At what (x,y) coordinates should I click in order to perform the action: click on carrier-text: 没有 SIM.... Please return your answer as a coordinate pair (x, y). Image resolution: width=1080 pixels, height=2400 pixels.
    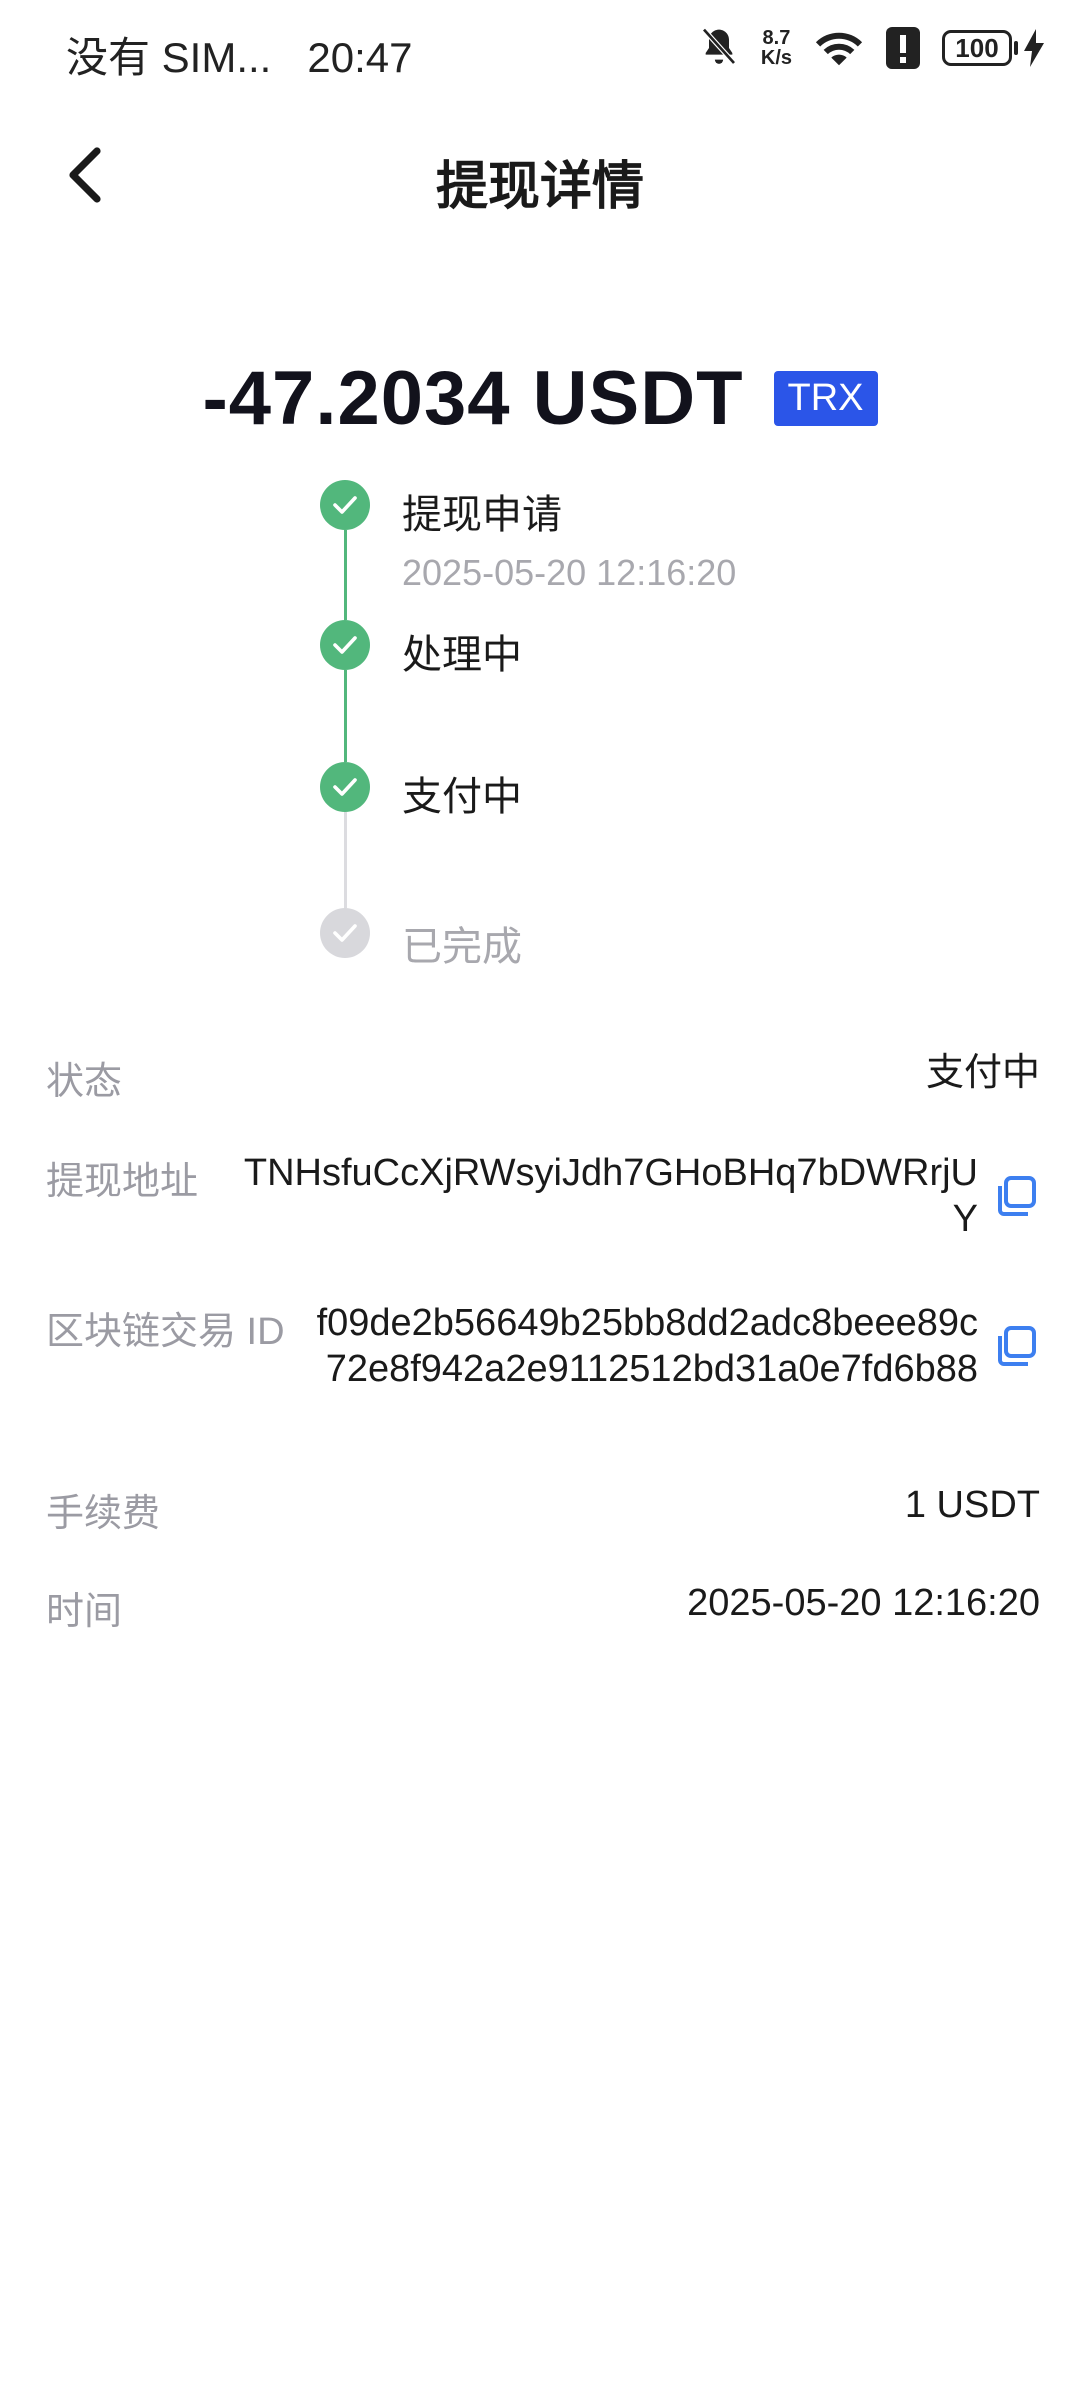
    Looking at the image, I should click on (169, 57).